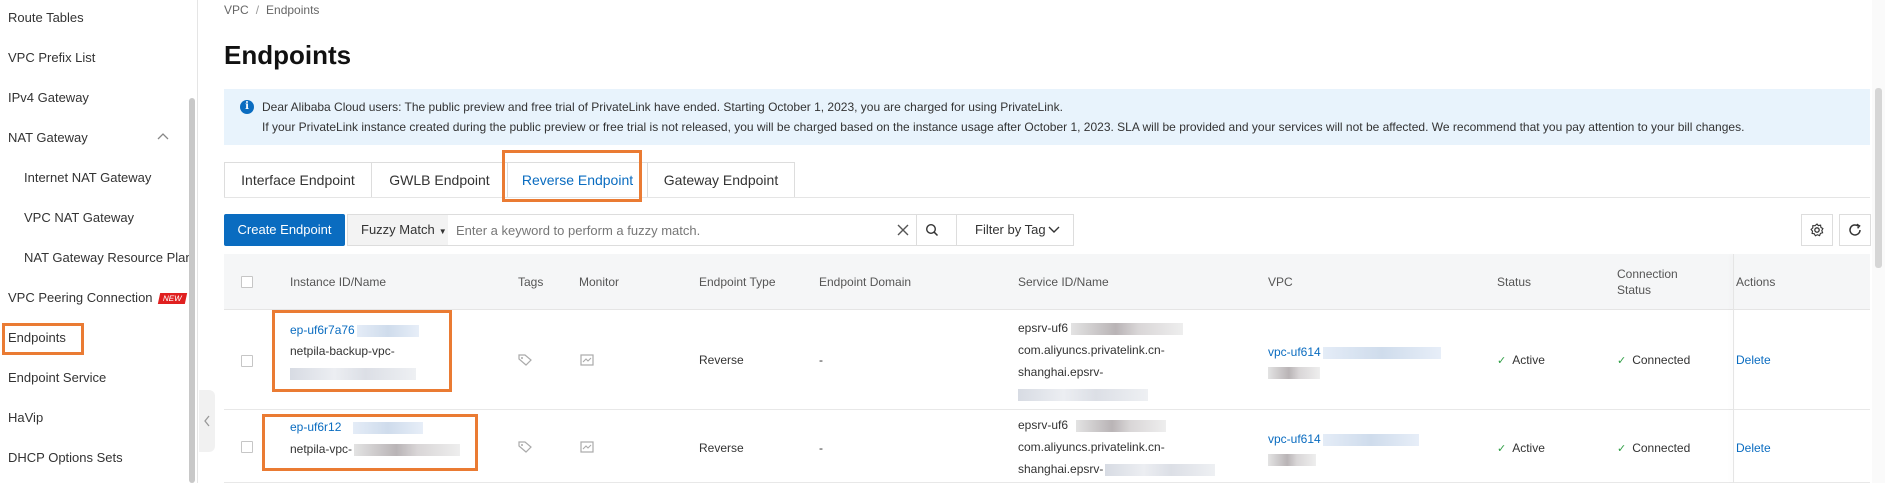 The image size is (1885, 483). Describe the element at coordinates (903, 230) in the screenshot. I see `close-icon` at that location.